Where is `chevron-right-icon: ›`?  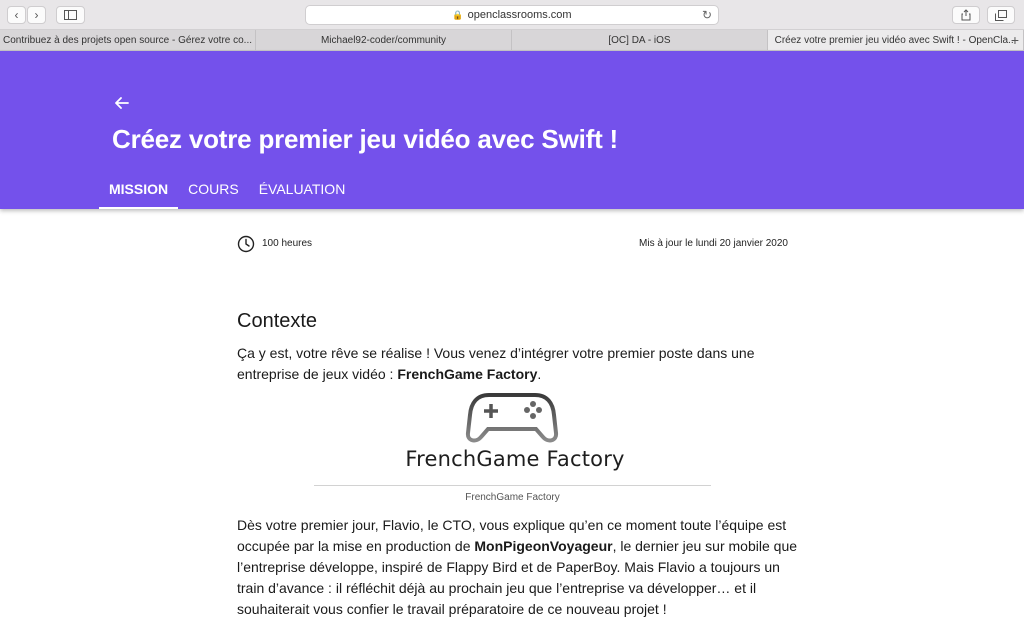
chevron-right-icon: › is located at coordinates (36, 15).